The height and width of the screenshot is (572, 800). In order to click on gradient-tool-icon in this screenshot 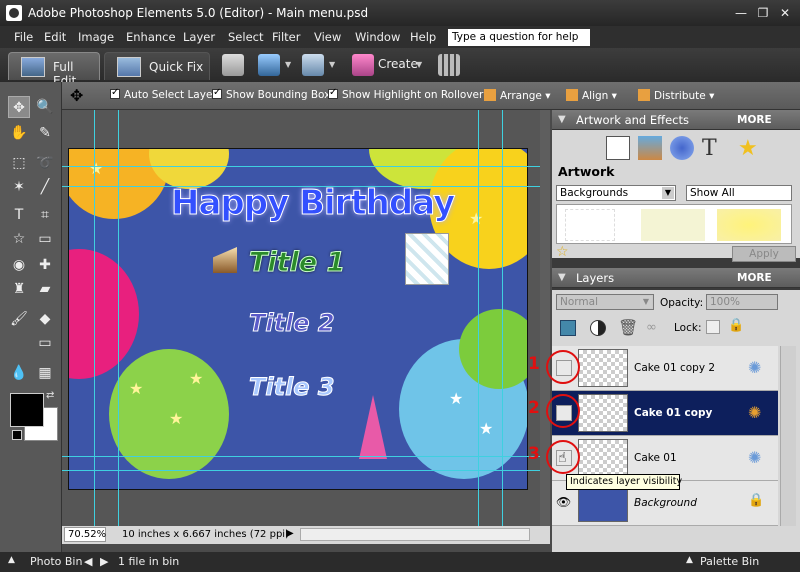, I will do `click(19, 343)`.